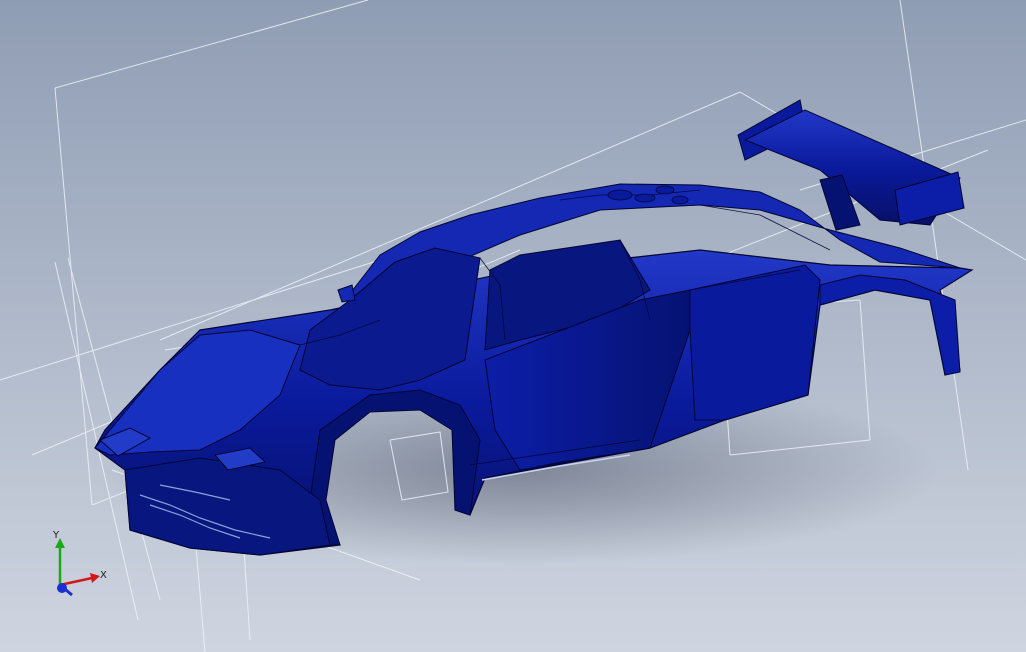  I want to click on coordinate-triad: Y X, so click(79, 563).